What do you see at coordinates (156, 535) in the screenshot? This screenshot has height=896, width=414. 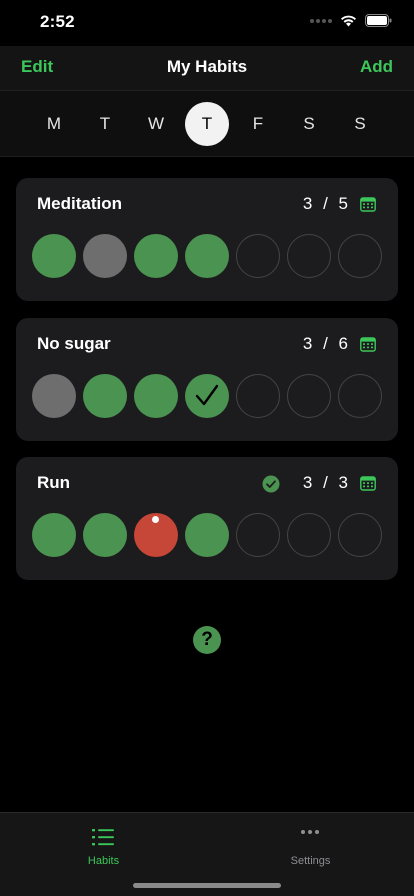 I see `day-circle-fail` at bounding box center [156, 535].